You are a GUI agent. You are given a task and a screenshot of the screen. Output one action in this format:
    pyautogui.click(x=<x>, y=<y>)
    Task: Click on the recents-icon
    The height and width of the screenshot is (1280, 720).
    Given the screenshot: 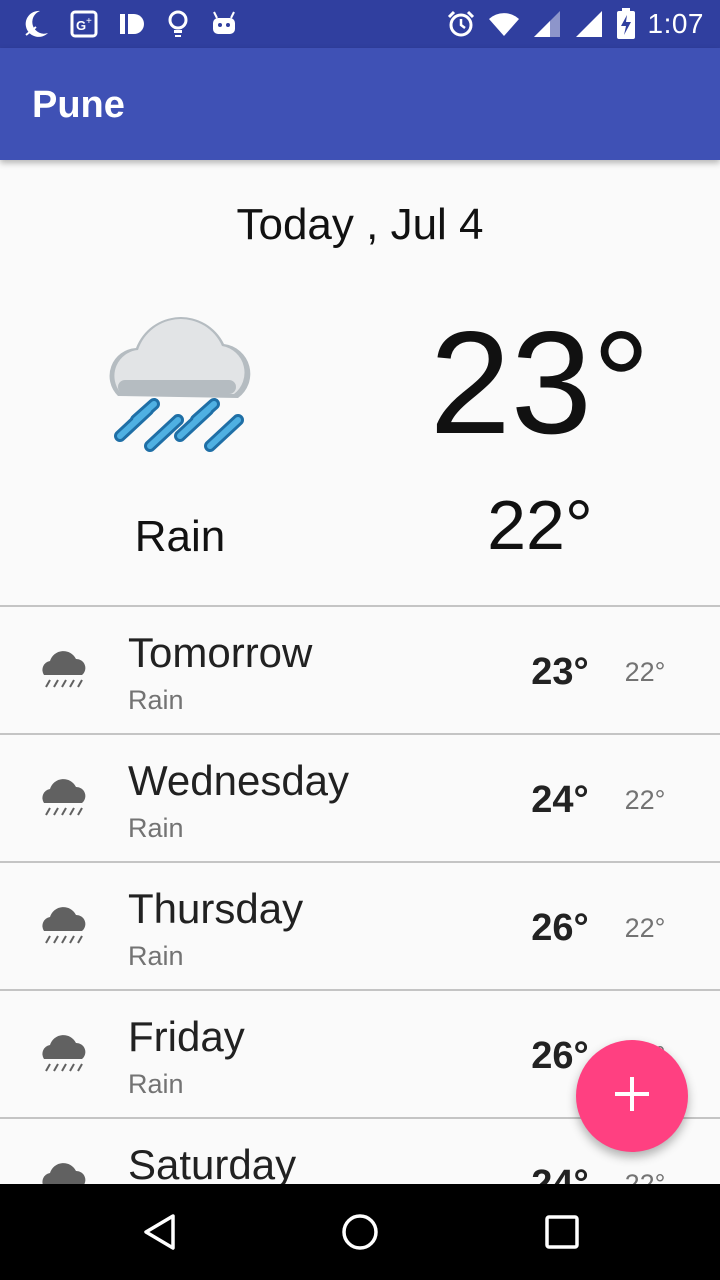 What is the action you would take?
    pyautogui.click(x=562, y=1232)
    